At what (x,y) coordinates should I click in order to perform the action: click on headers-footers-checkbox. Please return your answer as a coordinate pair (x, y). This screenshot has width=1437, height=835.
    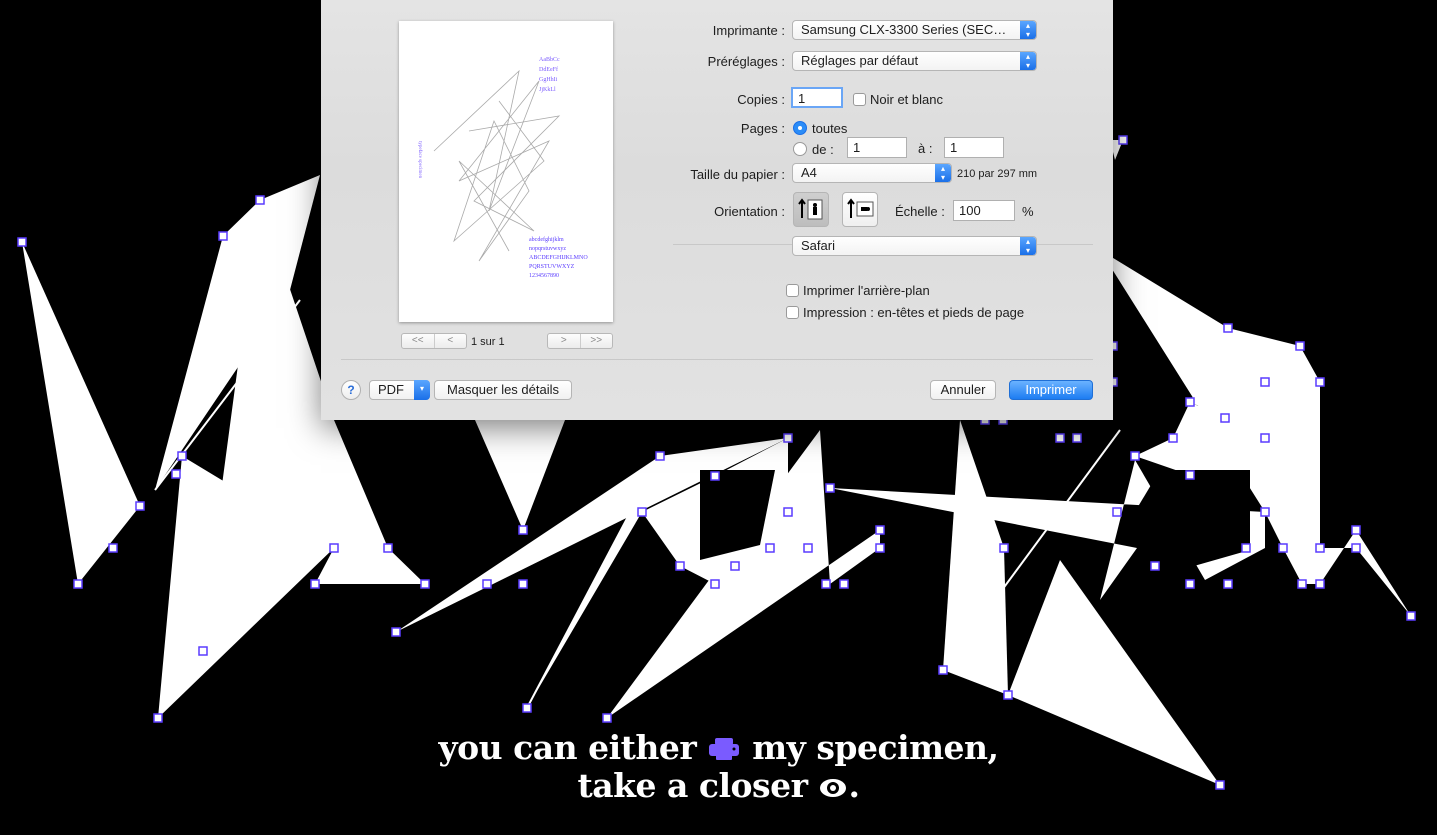
    Looking at the image, I should click on (792, 312).